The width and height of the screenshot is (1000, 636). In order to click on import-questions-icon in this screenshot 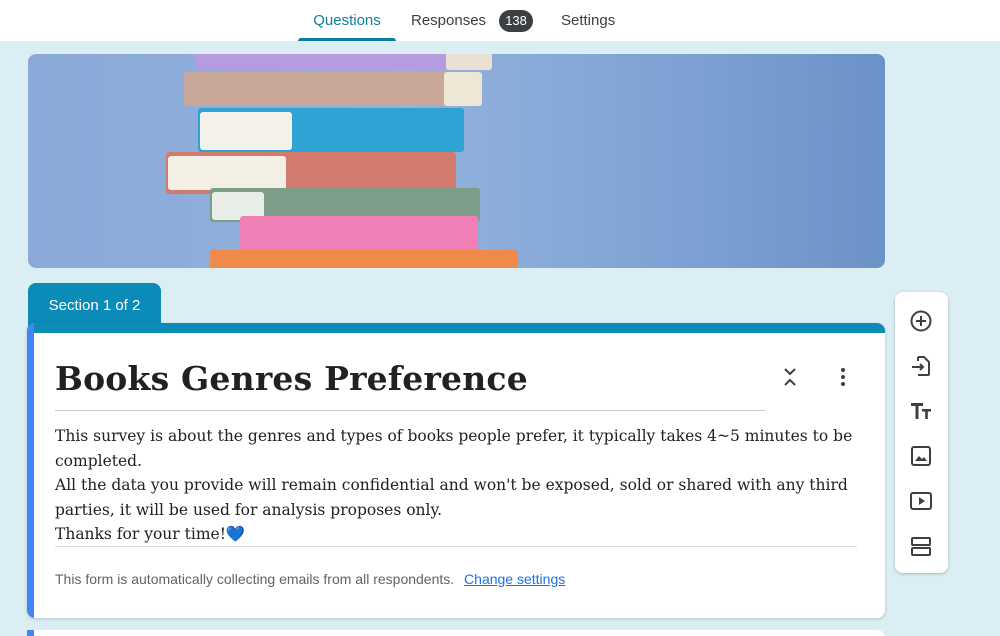, I will do `click(921, 366)`.